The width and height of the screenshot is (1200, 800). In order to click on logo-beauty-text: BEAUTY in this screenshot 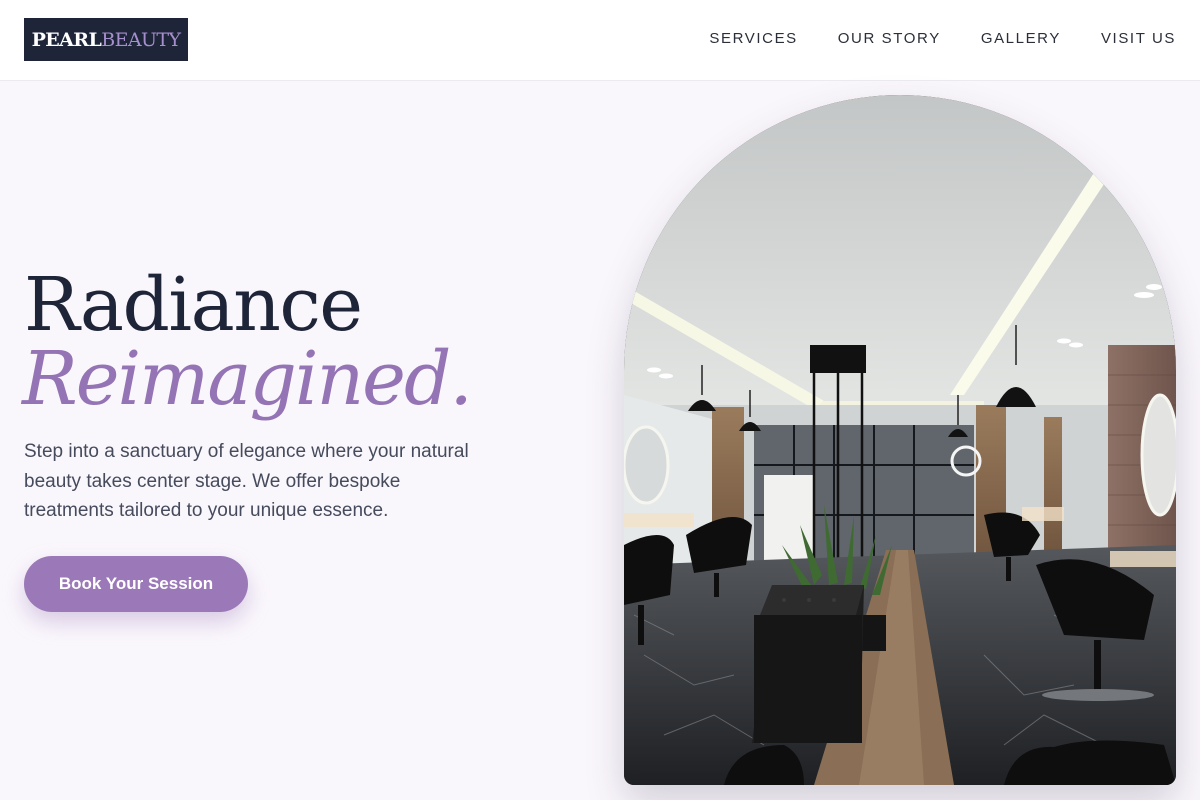, I will do `click(141, 39)`.